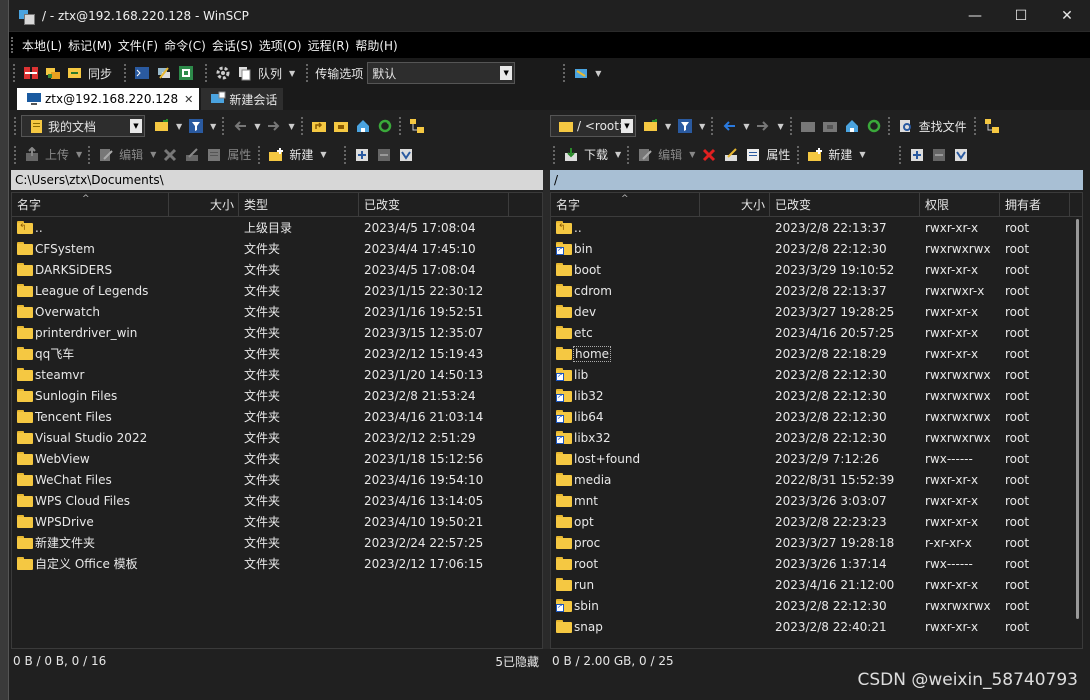 Image resolution: width=1090 pixels, height=700 pixels. What do you see at coordinates (245, 73) in the screenshot?
I see `queue-icon` at bounding box center [245, 73].